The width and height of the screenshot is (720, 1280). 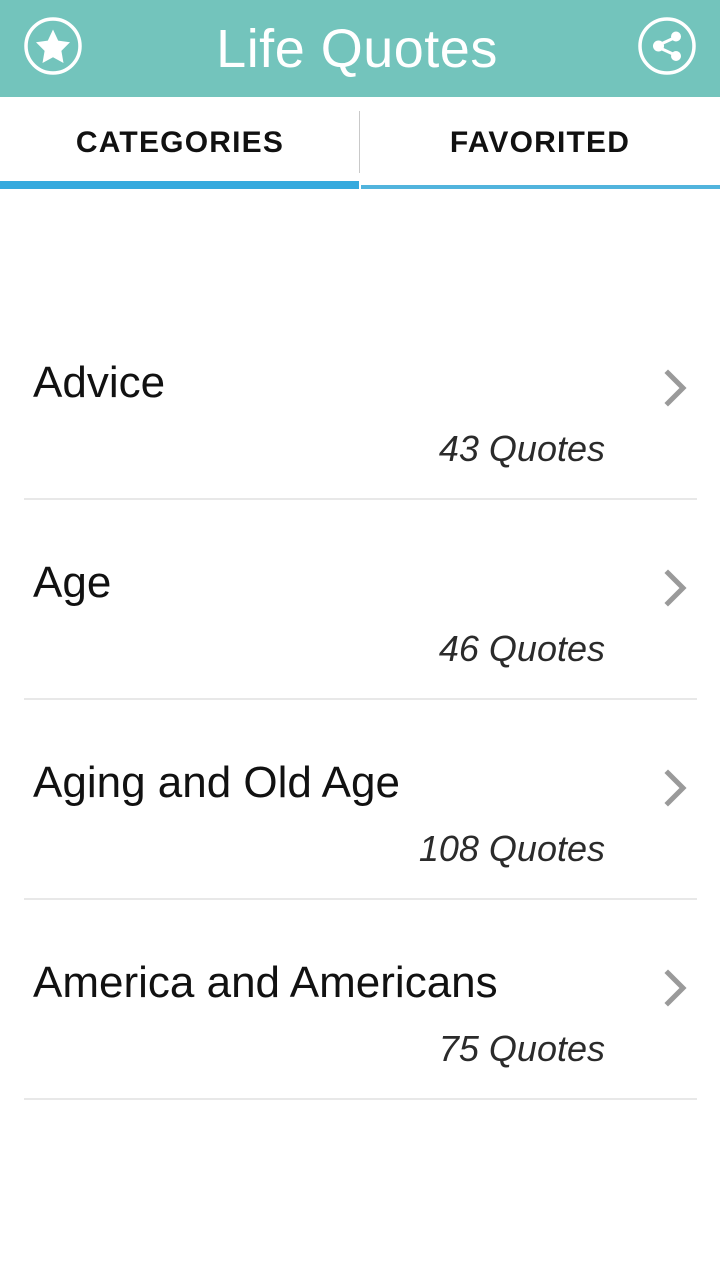 I want to click on row-divider, so click(x=360, y=1099).